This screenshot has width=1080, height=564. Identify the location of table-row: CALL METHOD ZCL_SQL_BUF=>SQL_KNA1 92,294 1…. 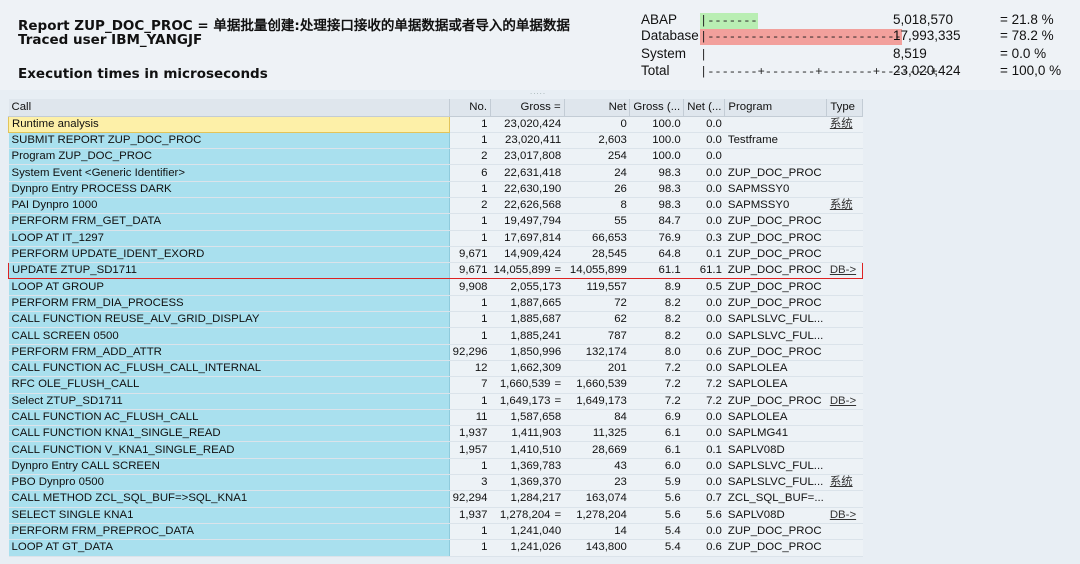
(435, 499).